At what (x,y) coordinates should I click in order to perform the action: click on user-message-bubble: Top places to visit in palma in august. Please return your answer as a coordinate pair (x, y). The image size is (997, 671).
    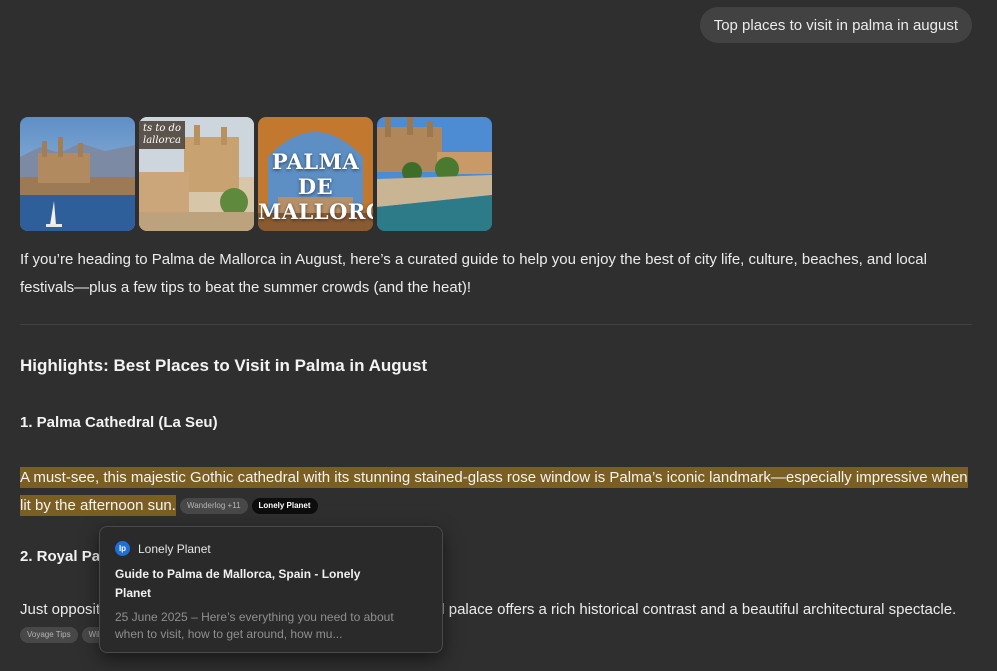
    Looking at the image, I should click on (835, 25).